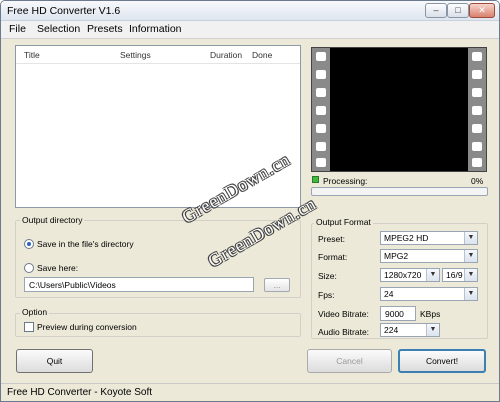 This screenshot has height=402, width=500. I want to click on status-bar: Free HD Converter - Koyote Soft, so click(250, 392).